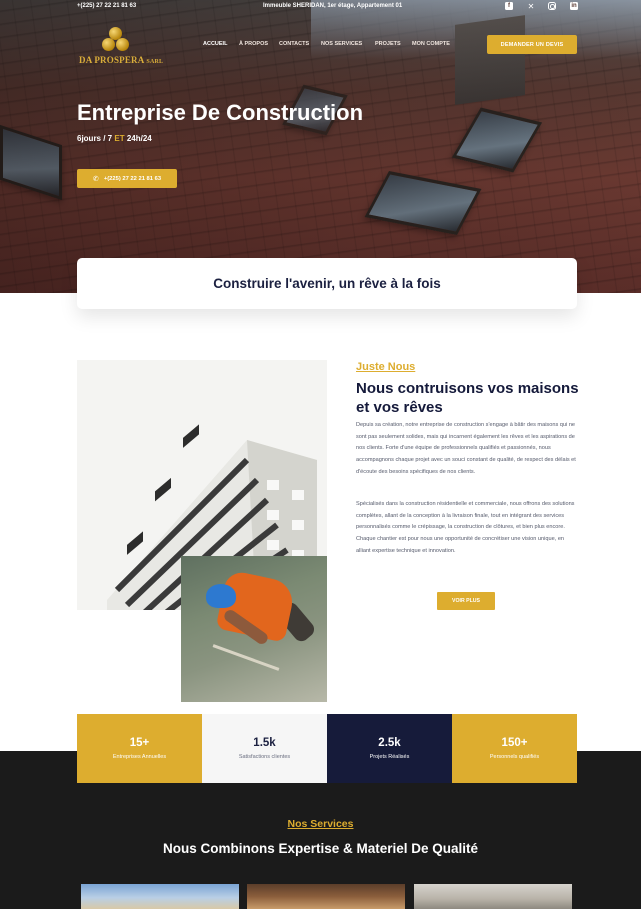 Image resolution: width=641 pixels, height=909 pixels. I want to click on request-quote-button: DEMANDER UN DEVIS, so click(532, 44).